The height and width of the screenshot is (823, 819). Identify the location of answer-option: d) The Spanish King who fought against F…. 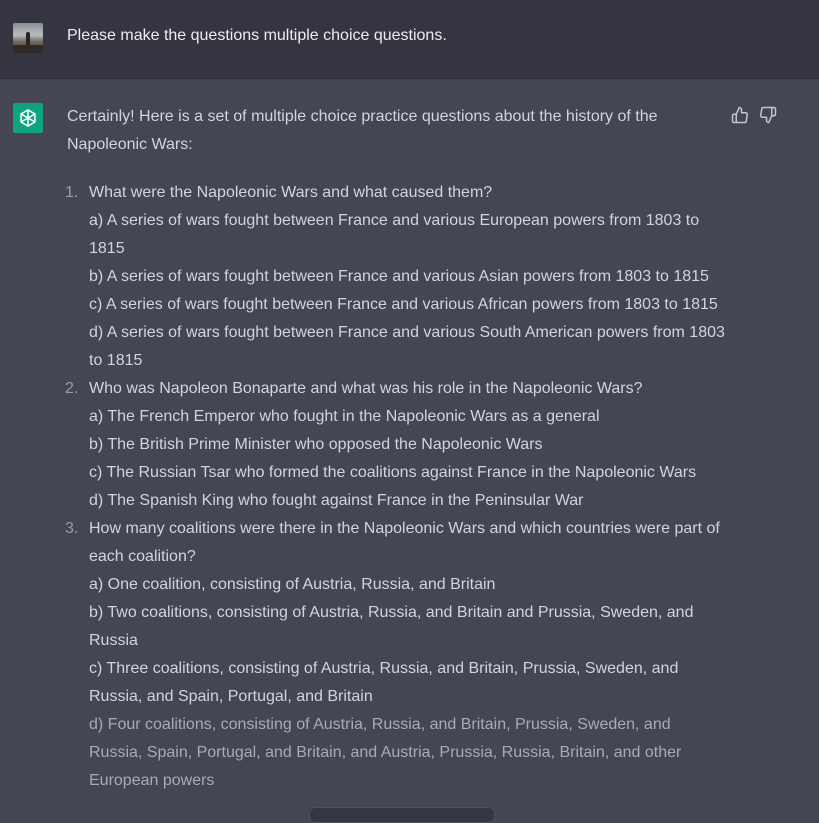
(336, 500).